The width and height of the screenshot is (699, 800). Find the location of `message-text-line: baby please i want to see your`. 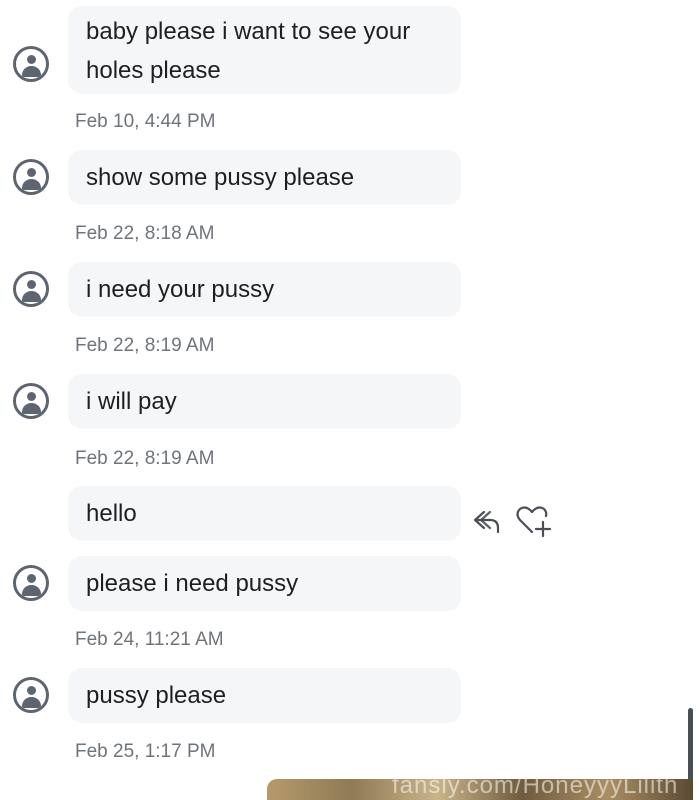

message-text-line: baby please i want to see your is located at coordinates (248, 31).